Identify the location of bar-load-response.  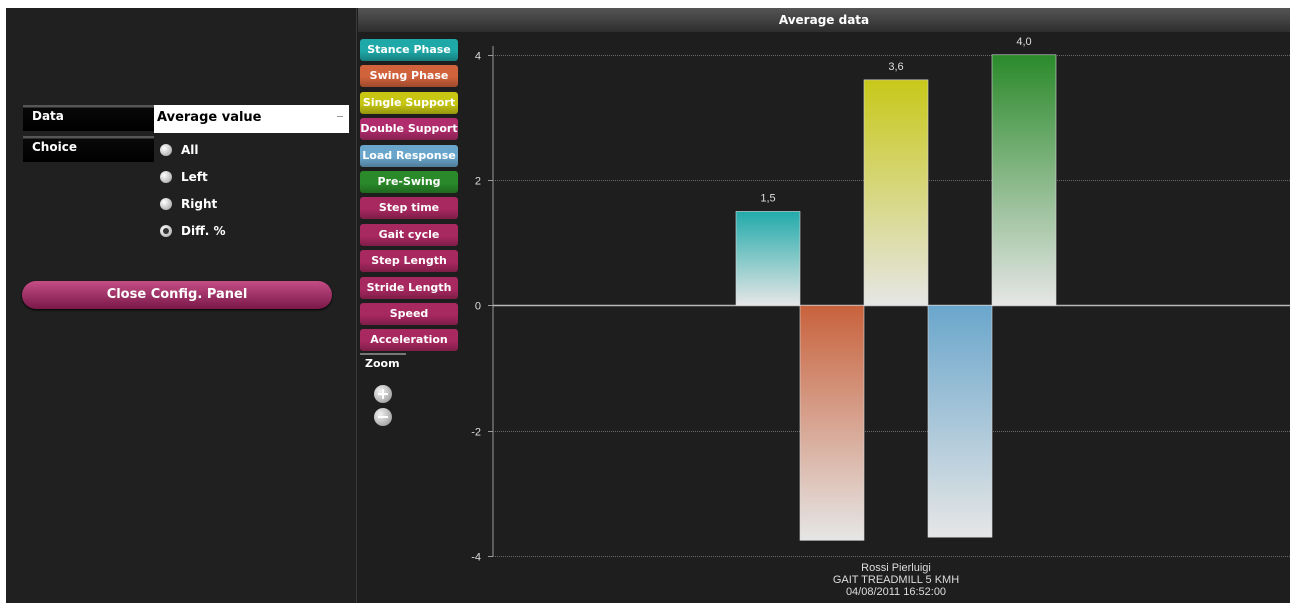
(960, 421).